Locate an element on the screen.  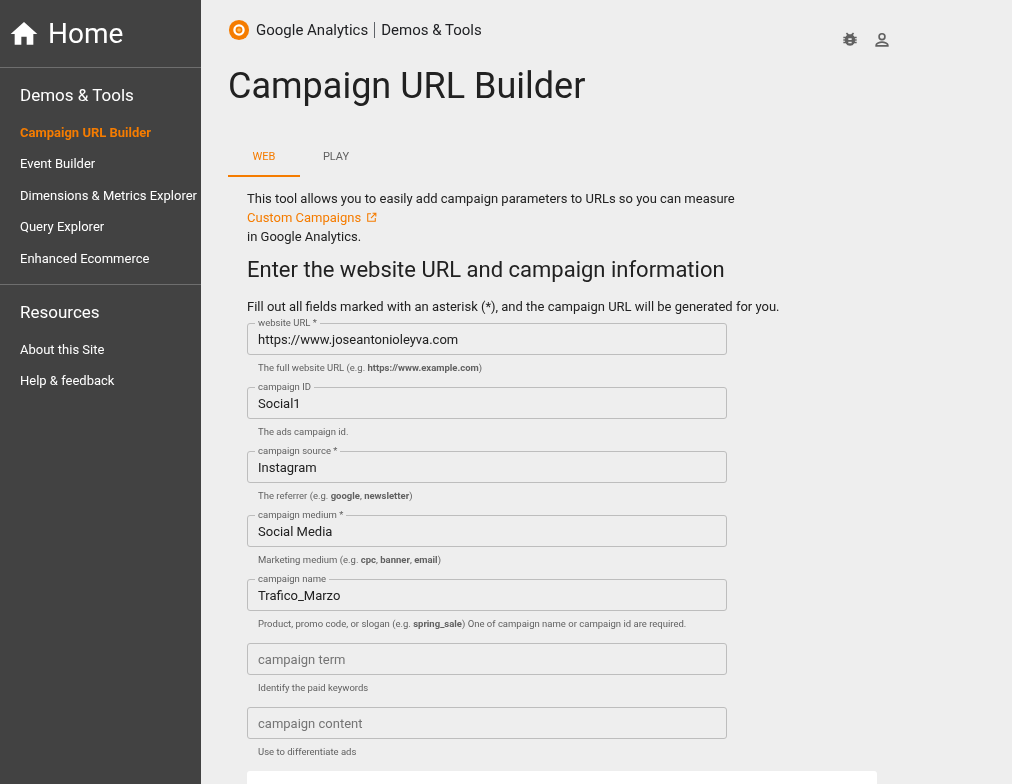
field-label: campaign ID is located at coordinates (285, 386).